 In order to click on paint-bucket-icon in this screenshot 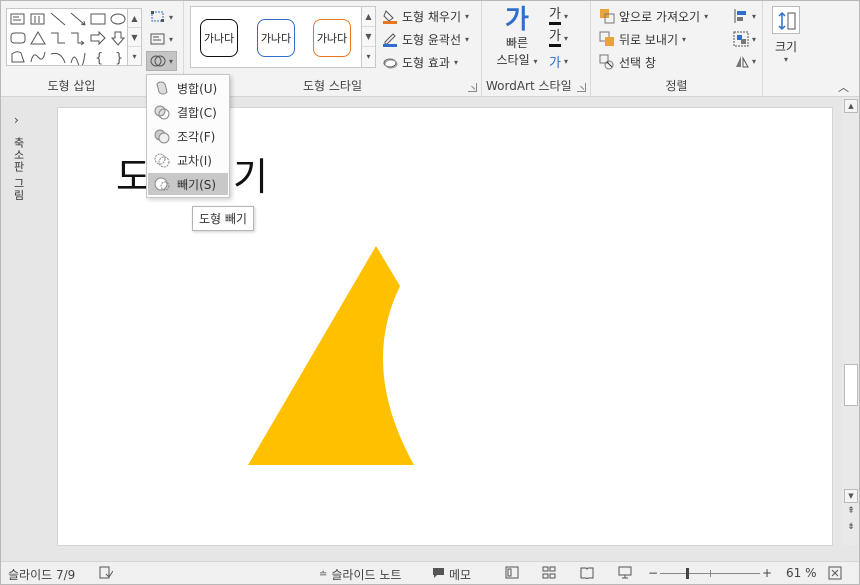, I will do `click(390, 16)`.